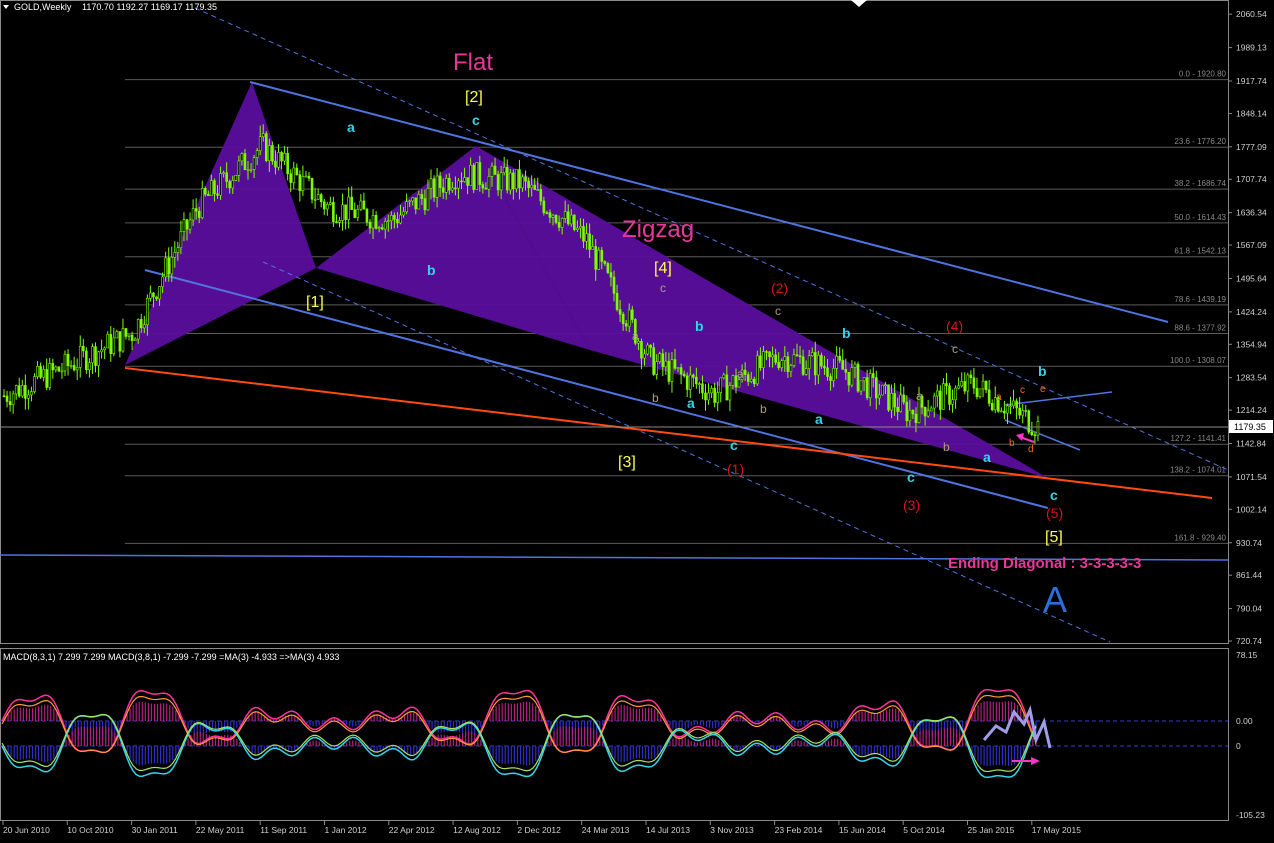 This screenshot has width=1274, height=843. I want to click on label-cyan-c1: c, so click(476, 120).